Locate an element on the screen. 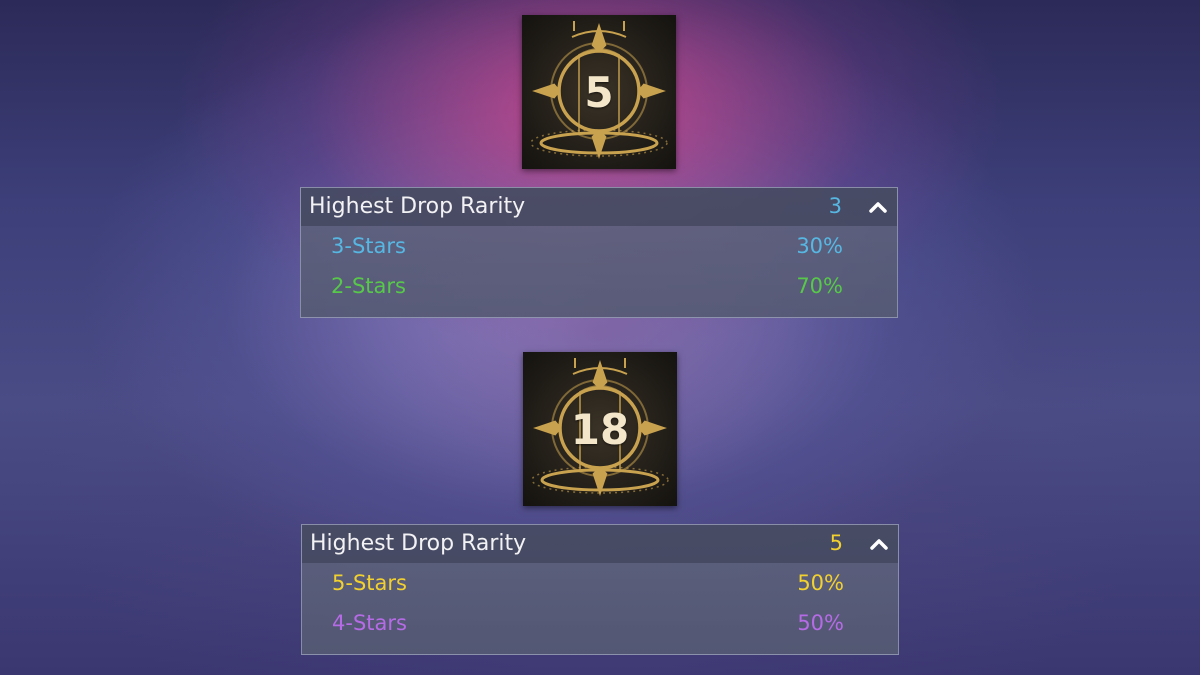 The image size is (1200, 675). level-number: 5 is located at coordinates (599, 92).